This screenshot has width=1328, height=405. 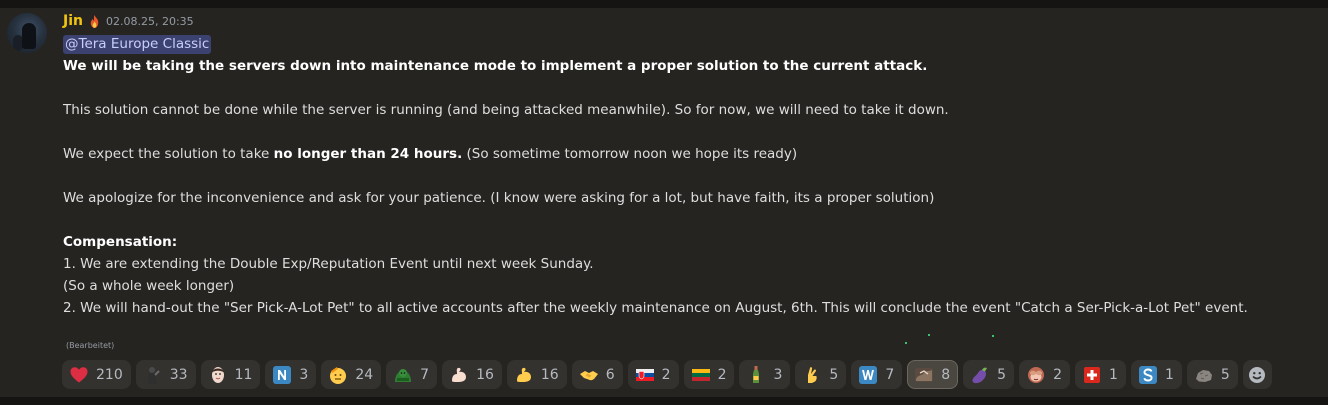 What do you see at coordinates (368, 154) in the screenshot?
I see `paragraph-2-bold: no longer than 24 hours.` at bounding box center [368, 154].